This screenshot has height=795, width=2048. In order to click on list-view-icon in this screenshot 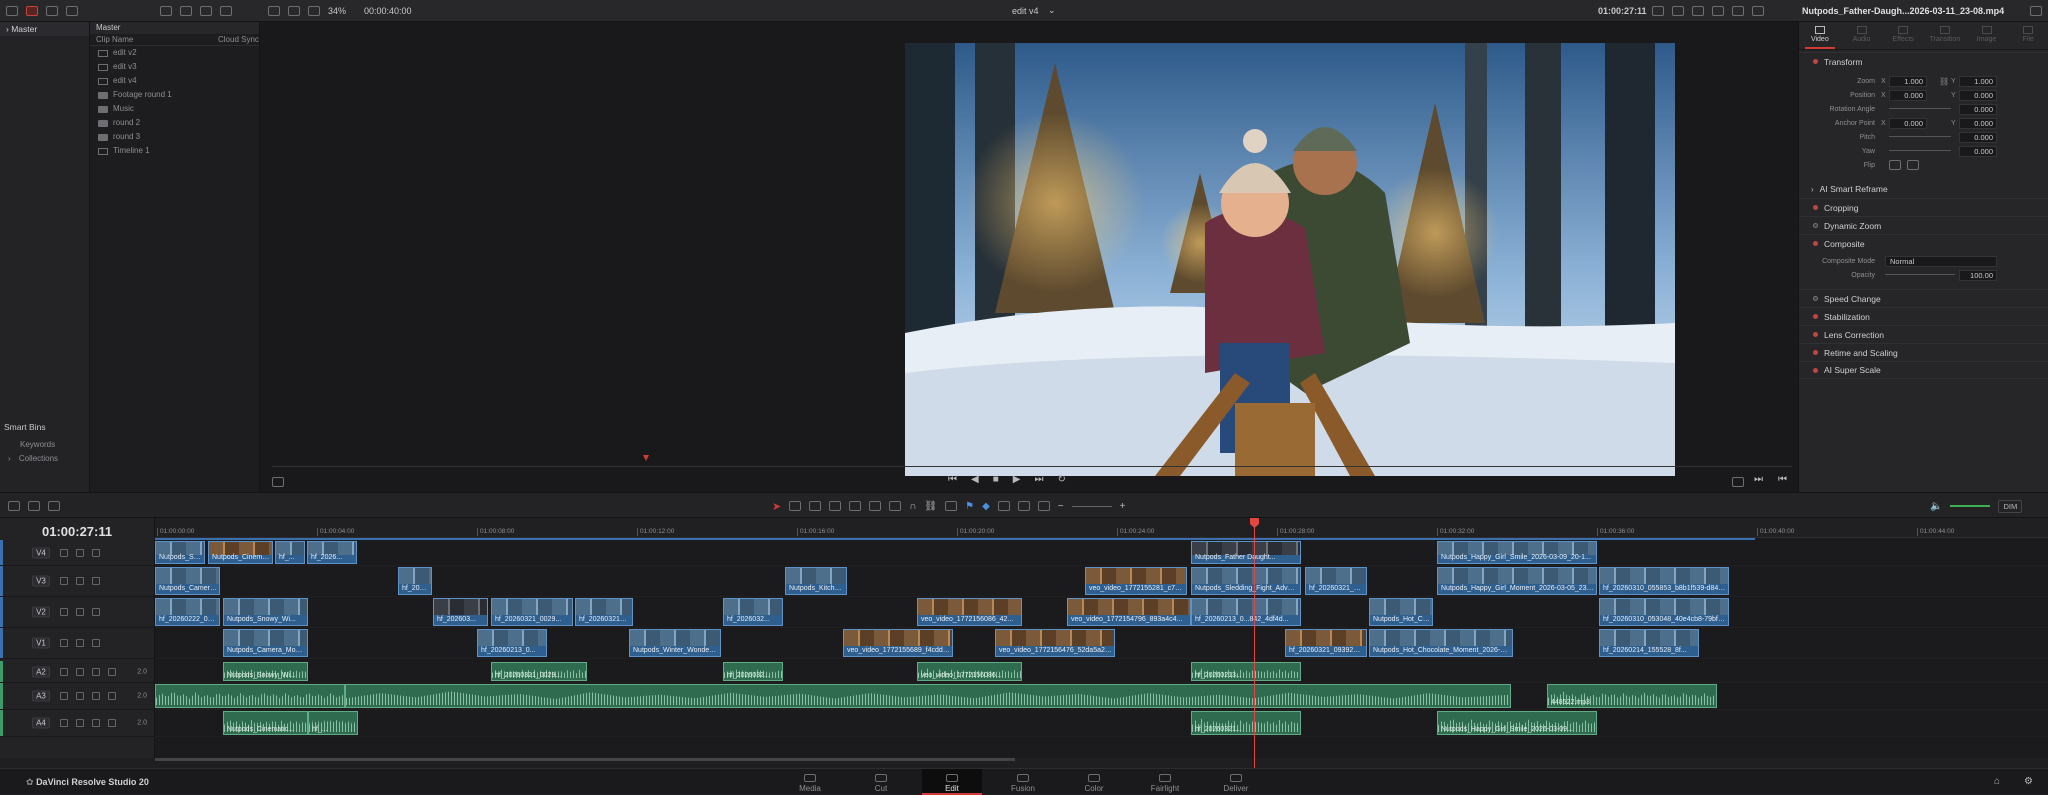, I will do `click(166, 11)`.